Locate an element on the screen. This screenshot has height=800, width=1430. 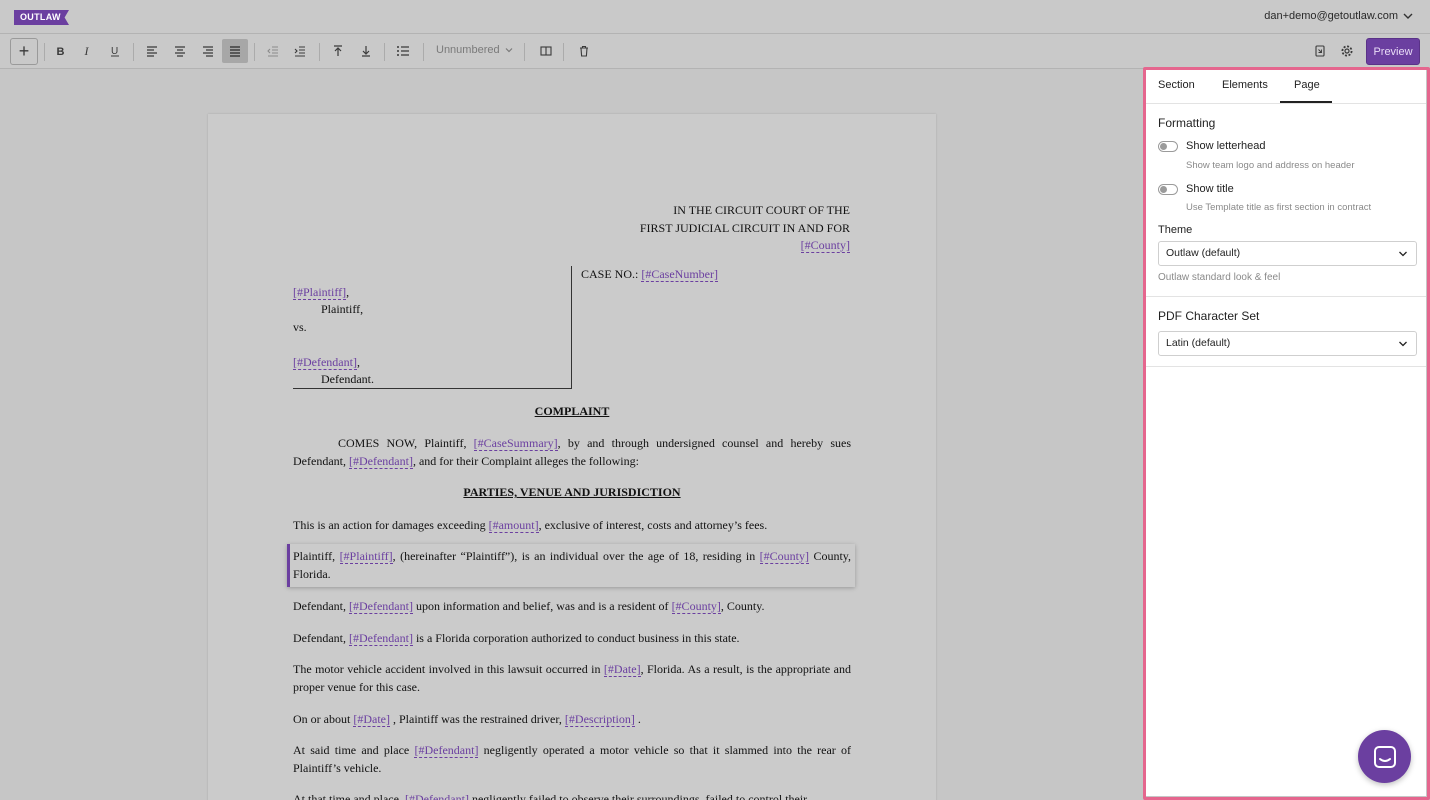
paragraph-text: Plaintiff, is located at coordinates (314, 556).